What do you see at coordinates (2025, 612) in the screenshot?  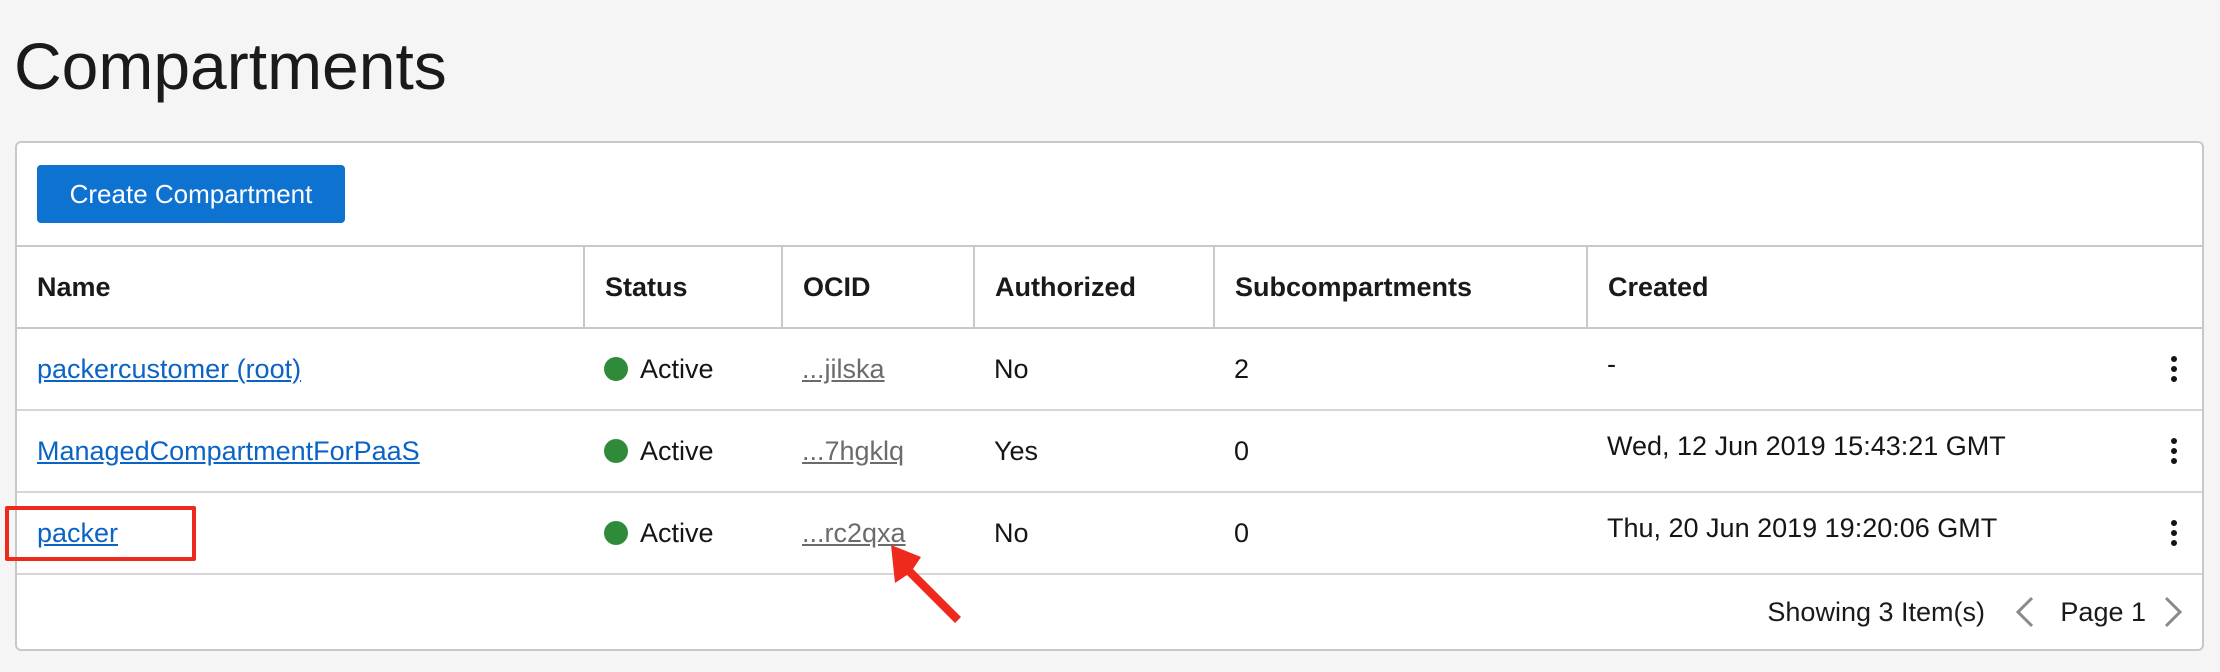 I see `chevron-left-icon` at bounding box center [2025, 612].